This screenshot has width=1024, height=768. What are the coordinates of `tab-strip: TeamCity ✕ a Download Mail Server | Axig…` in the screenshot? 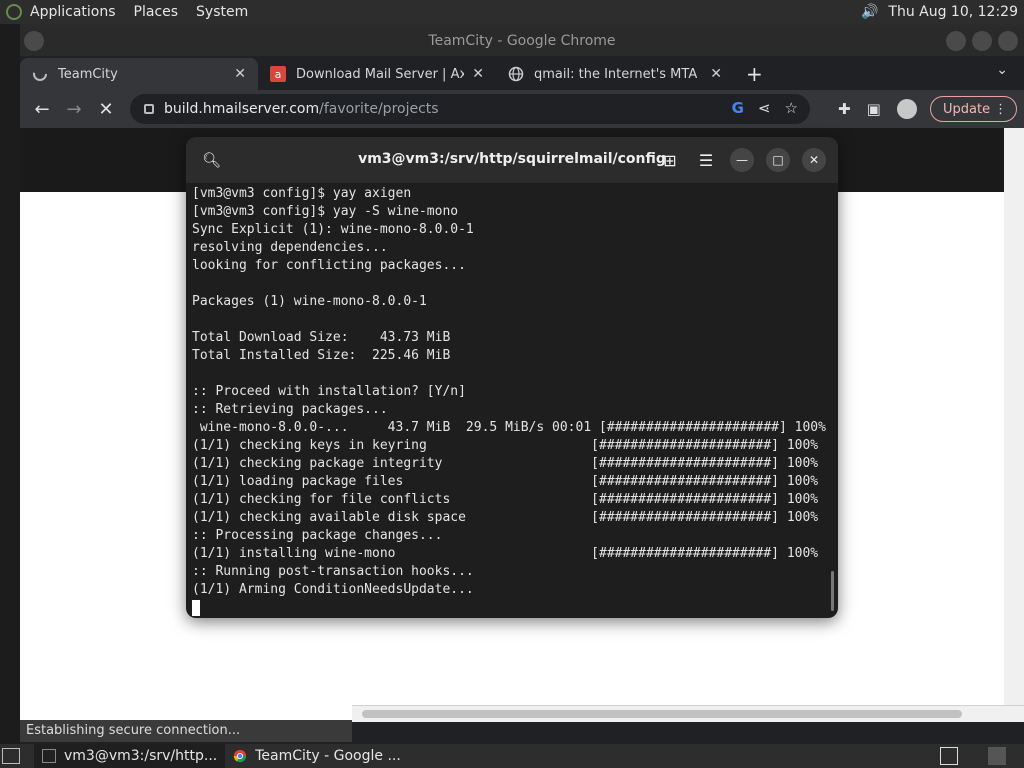 It's located at (522, 73).